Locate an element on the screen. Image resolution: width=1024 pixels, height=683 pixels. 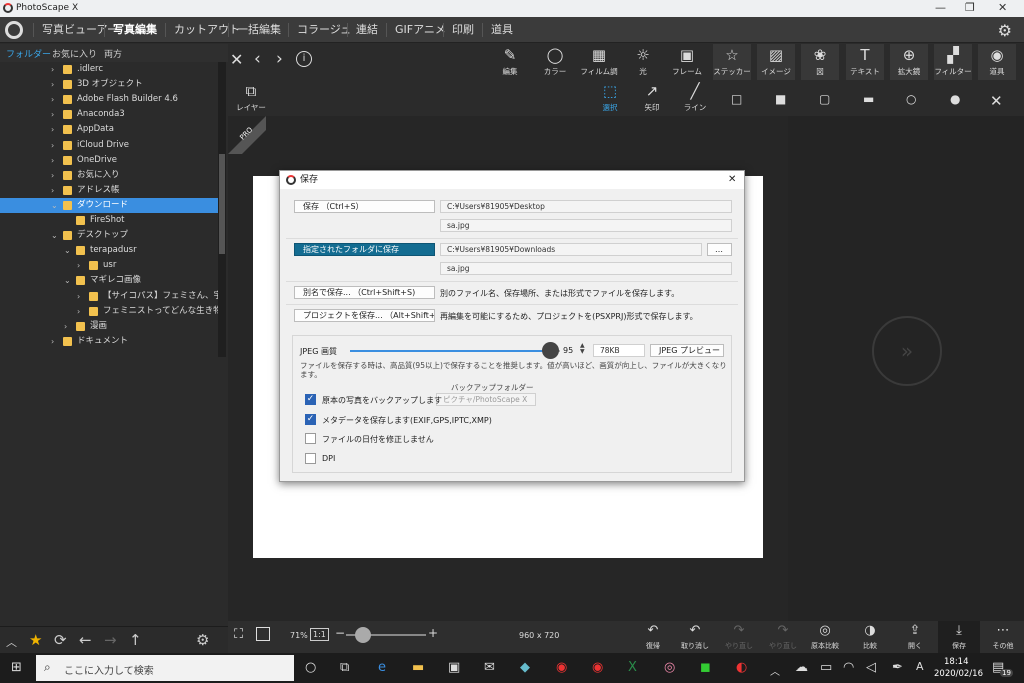
menu-combine: 連結 is located at coordinates (366, 30).